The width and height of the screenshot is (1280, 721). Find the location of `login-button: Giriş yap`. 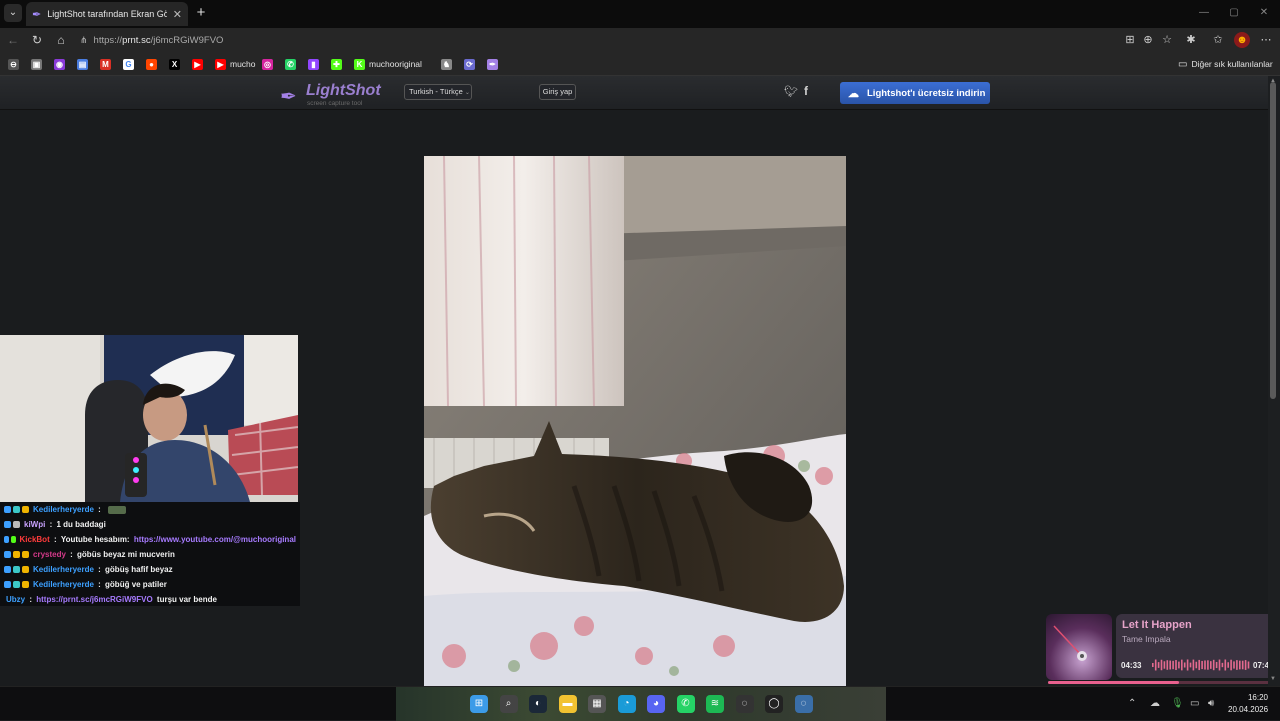

login-button: Giriş yap is located at coordinates (557, 92).